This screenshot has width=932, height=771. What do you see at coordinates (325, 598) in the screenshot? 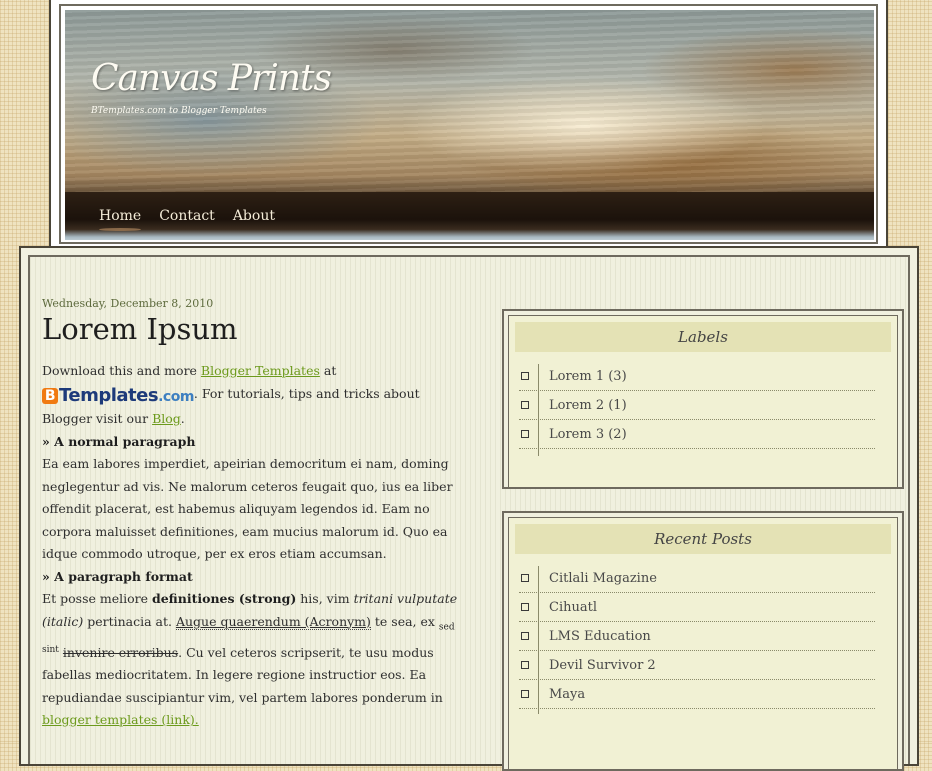
I see `format-text: his, vim` at bounding box center [325, 598].